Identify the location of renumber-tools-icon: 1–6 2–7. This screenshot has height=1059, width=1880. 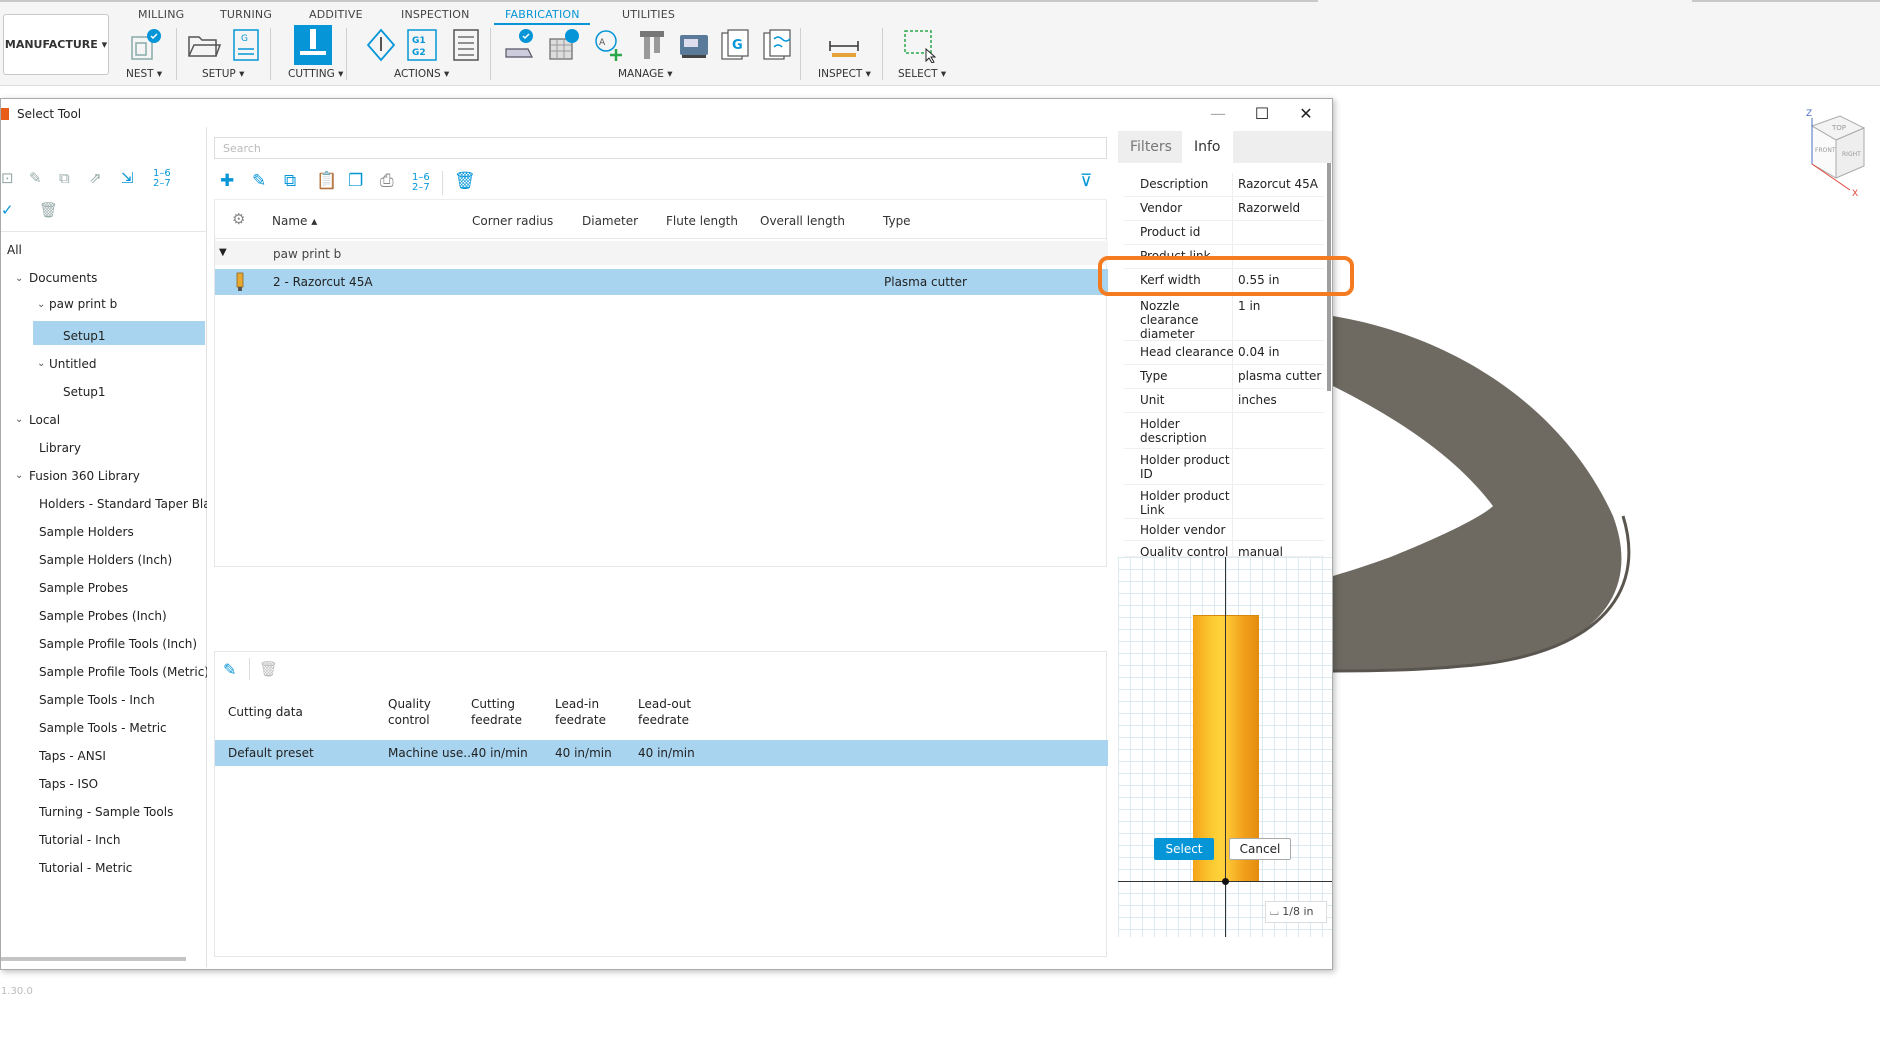
(421, 183).